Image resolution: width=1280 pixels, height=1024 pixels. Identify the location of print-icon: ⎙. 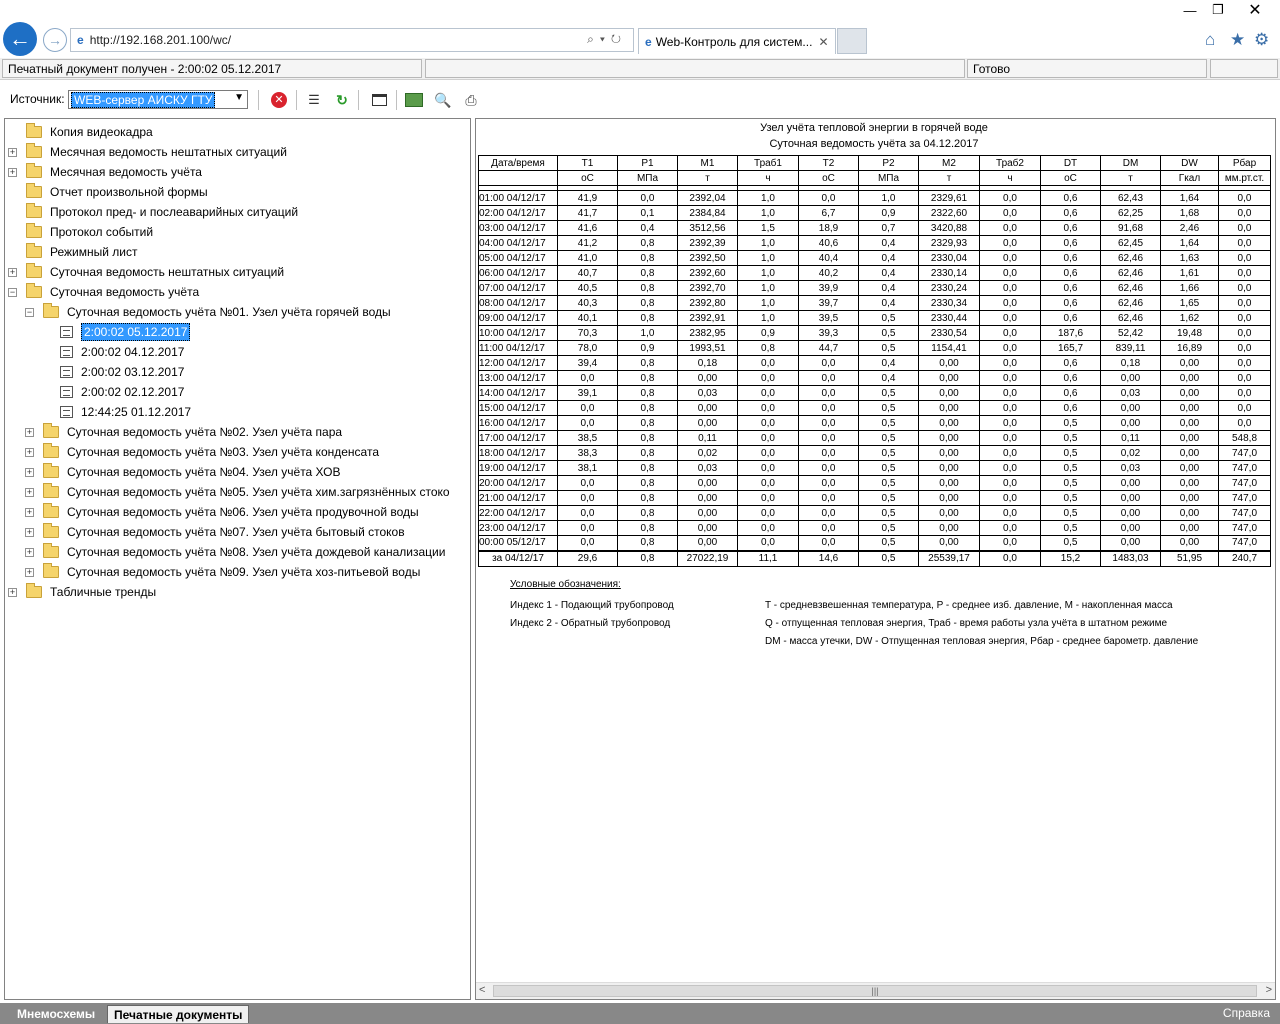
(471, 100).